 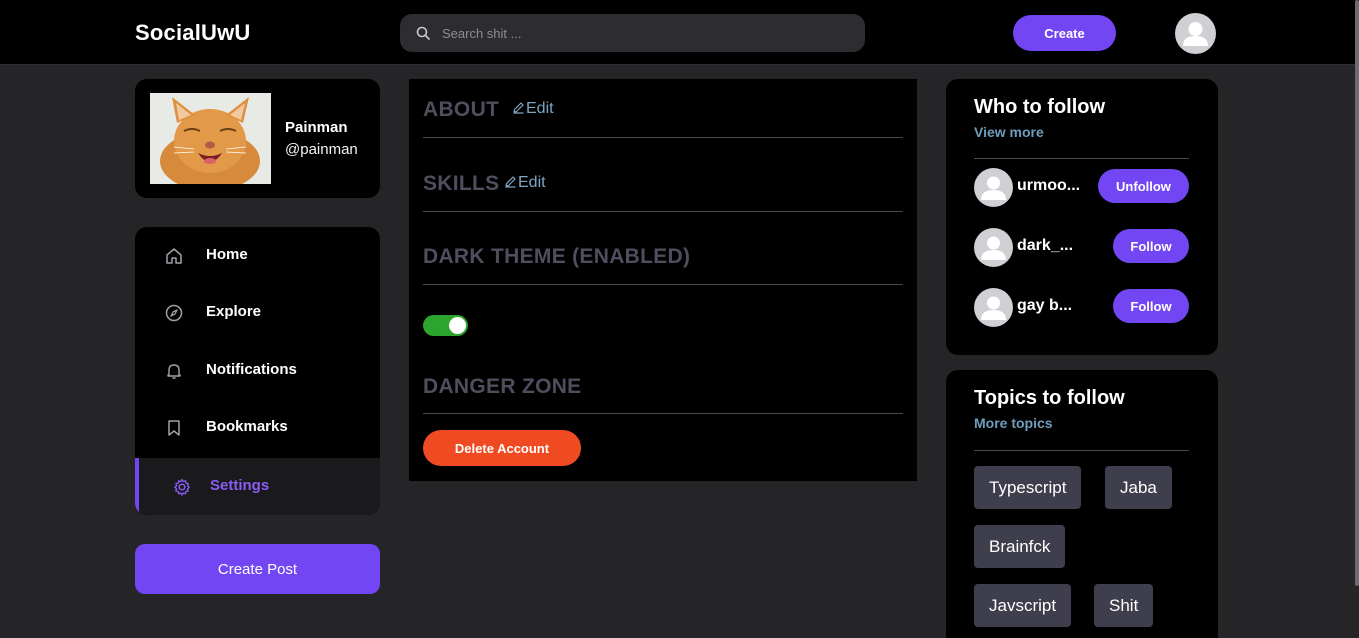 I want to click on follow-suggestion: gay b... Follow, so click(x=1081, y=308).